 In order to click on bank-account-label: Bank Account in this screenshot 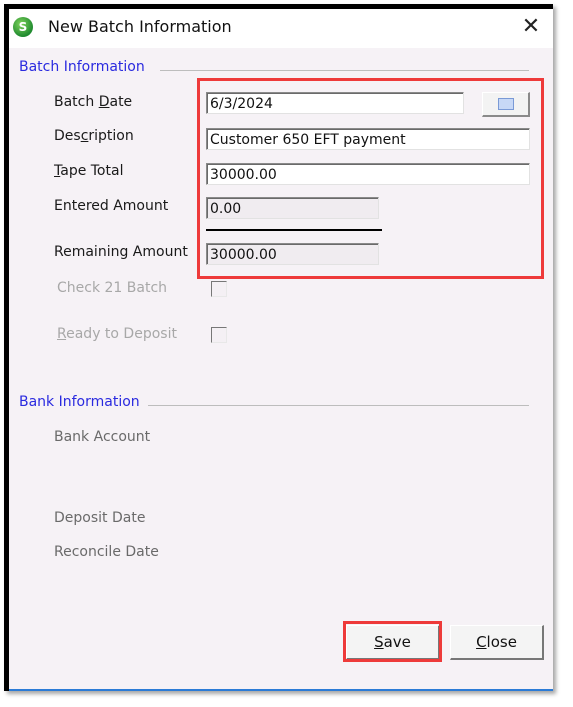, I will do `click(102, 437)`.